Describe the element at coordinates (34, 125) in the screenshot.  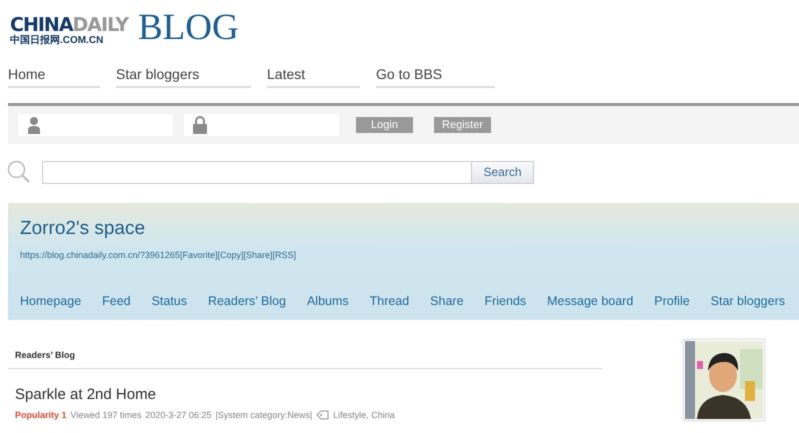
I see `user-icon` at that location.